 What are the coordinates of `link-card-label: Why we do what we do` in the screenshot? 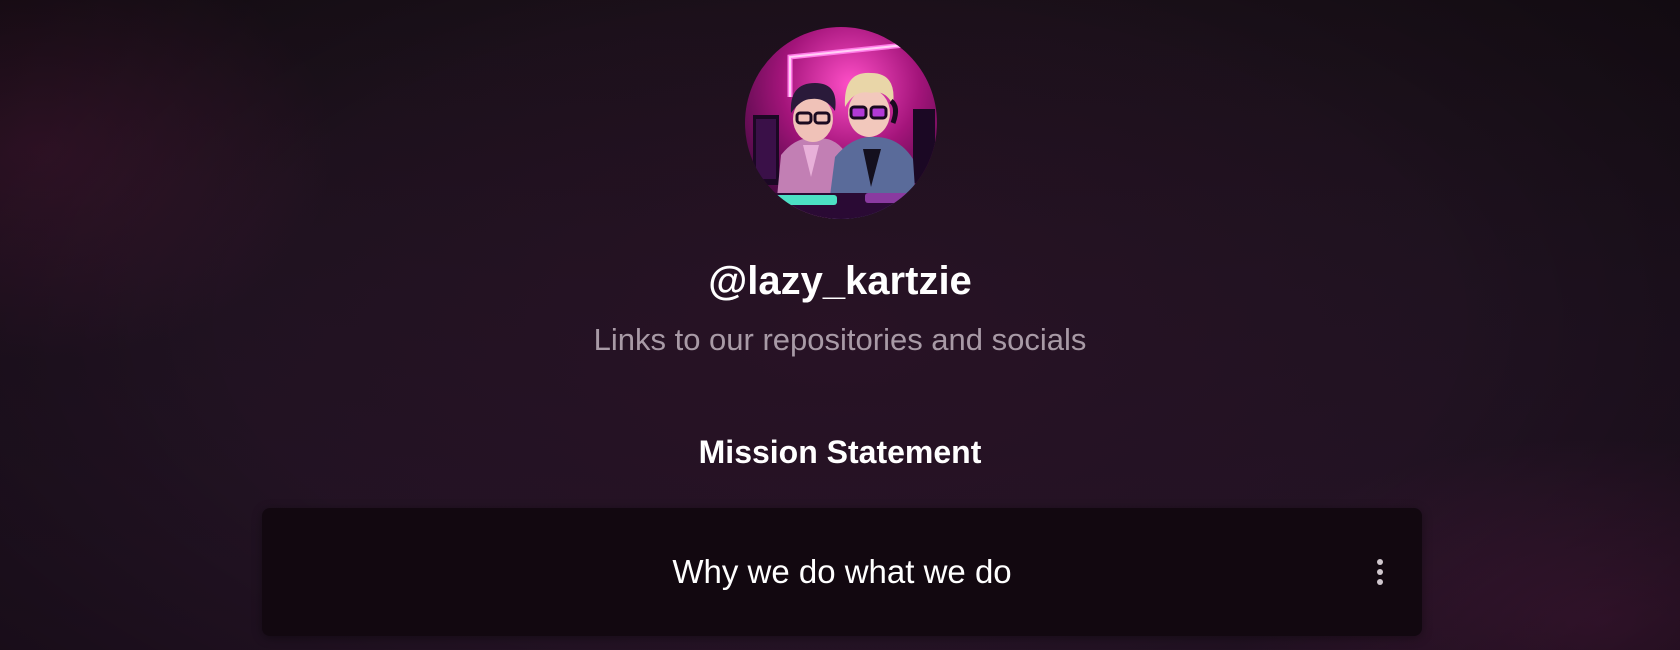 It's located at (842, 571).